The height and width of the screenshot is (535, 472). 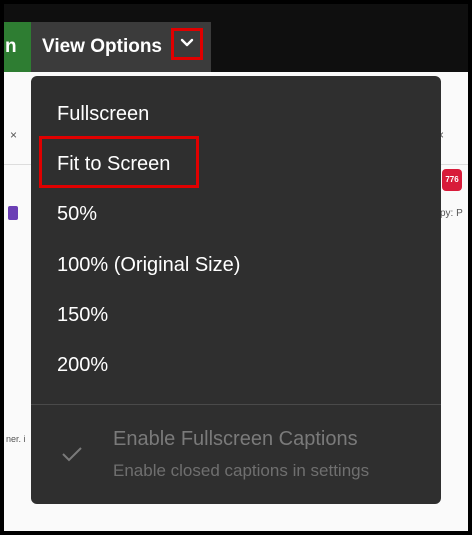 I want to click on background-text-right: py: P, so click(x=451, y=213).